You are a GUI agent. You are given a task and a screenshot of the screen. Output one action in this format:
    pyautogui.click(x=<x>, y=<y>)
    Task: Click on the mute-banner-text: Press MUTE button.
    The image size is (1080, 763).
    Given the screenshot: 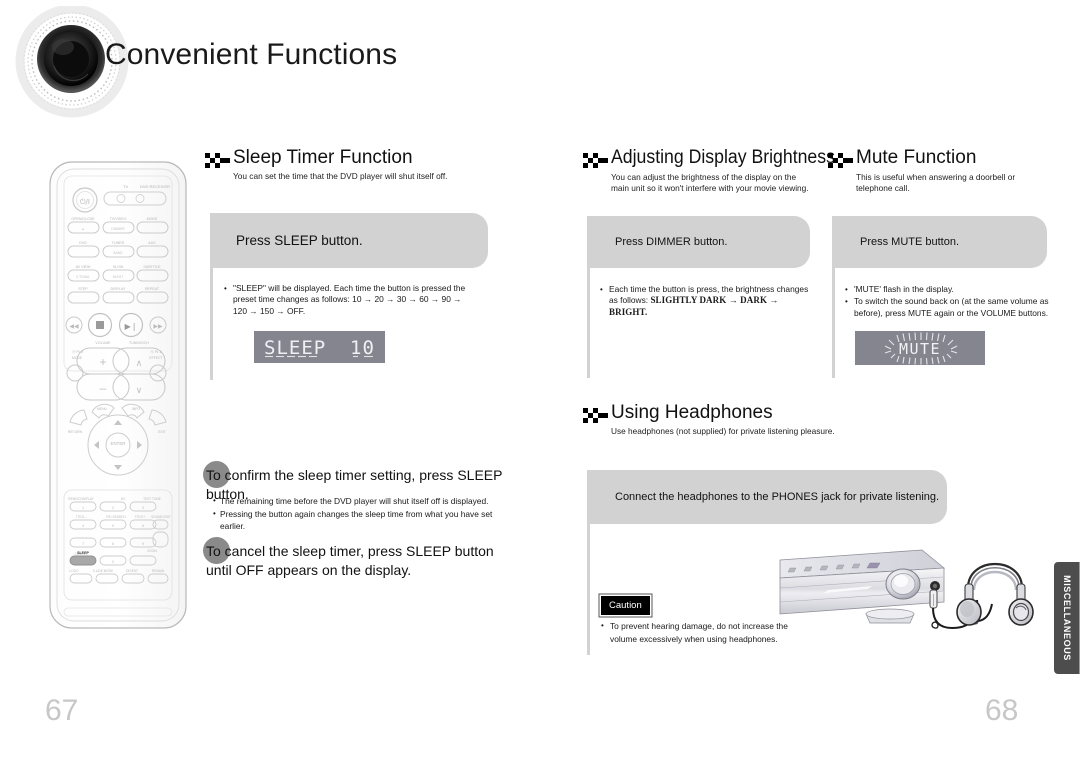 What is the action you would take?
    pyautogui.click(x=910, y=242)
    